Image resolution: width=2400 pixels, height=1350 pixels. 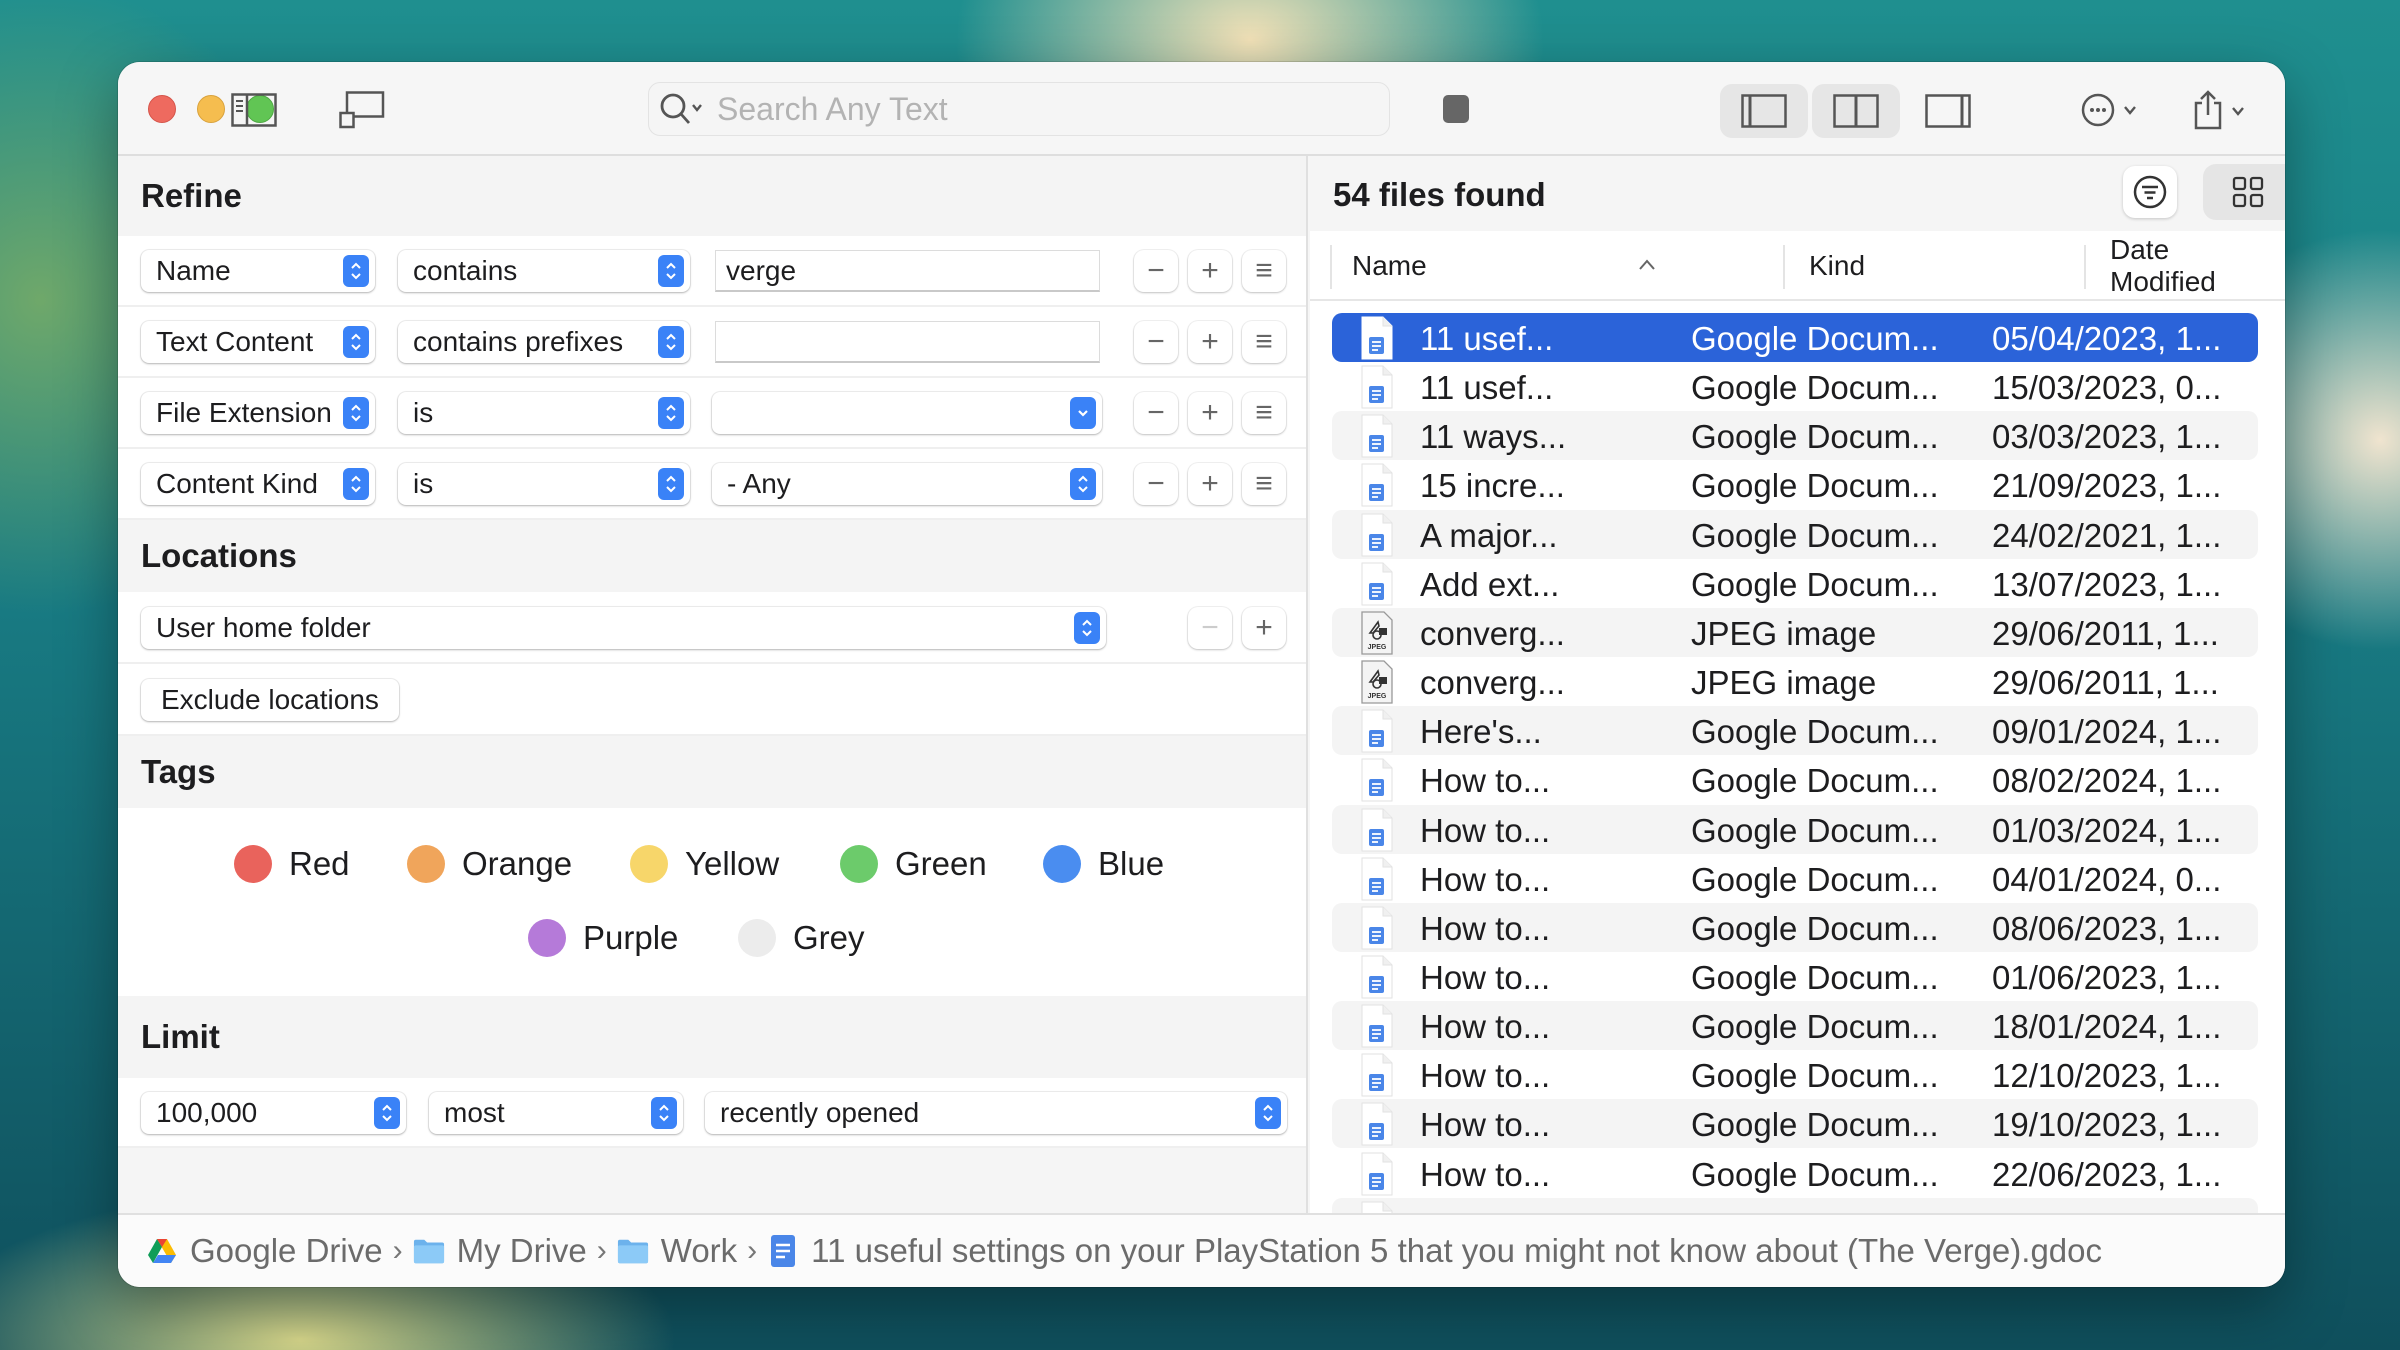 I want to click on criterion-operator-popup: contains, so click(x=544, y=271).